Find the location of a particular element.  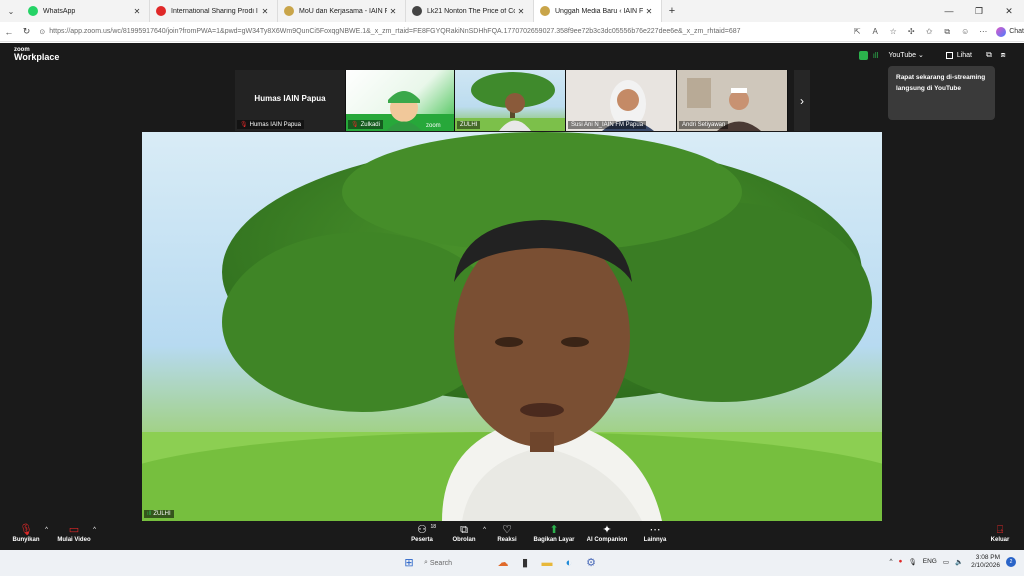

picture-in-picture-icon: ⧉ is located at coordinates (989, 55).